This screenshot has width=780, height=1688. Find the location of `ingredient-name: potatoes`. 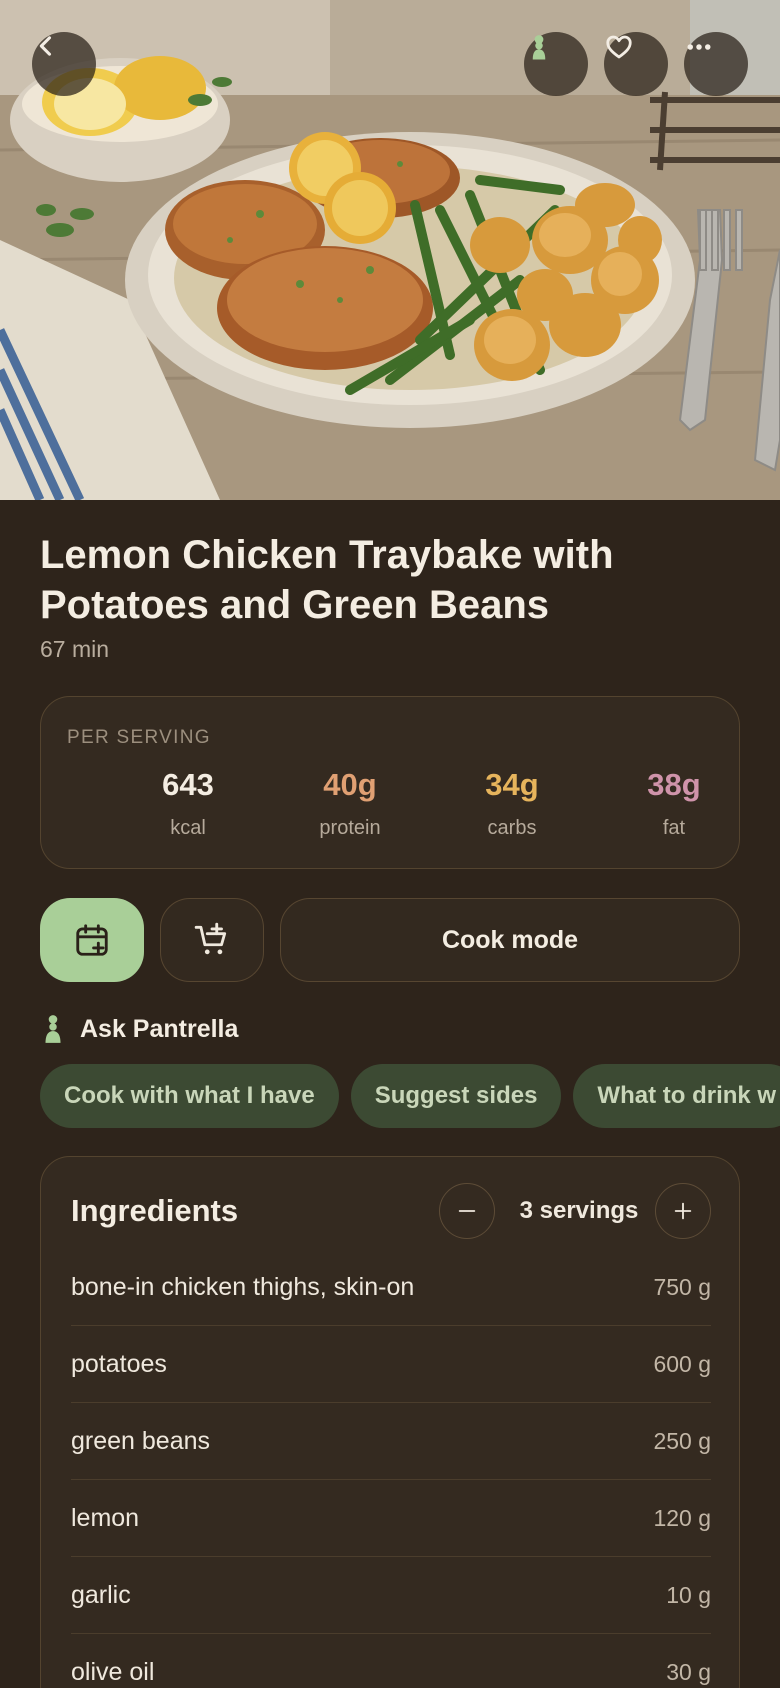

ingredient-name: potatoes is located at coordinates (119, 1363).